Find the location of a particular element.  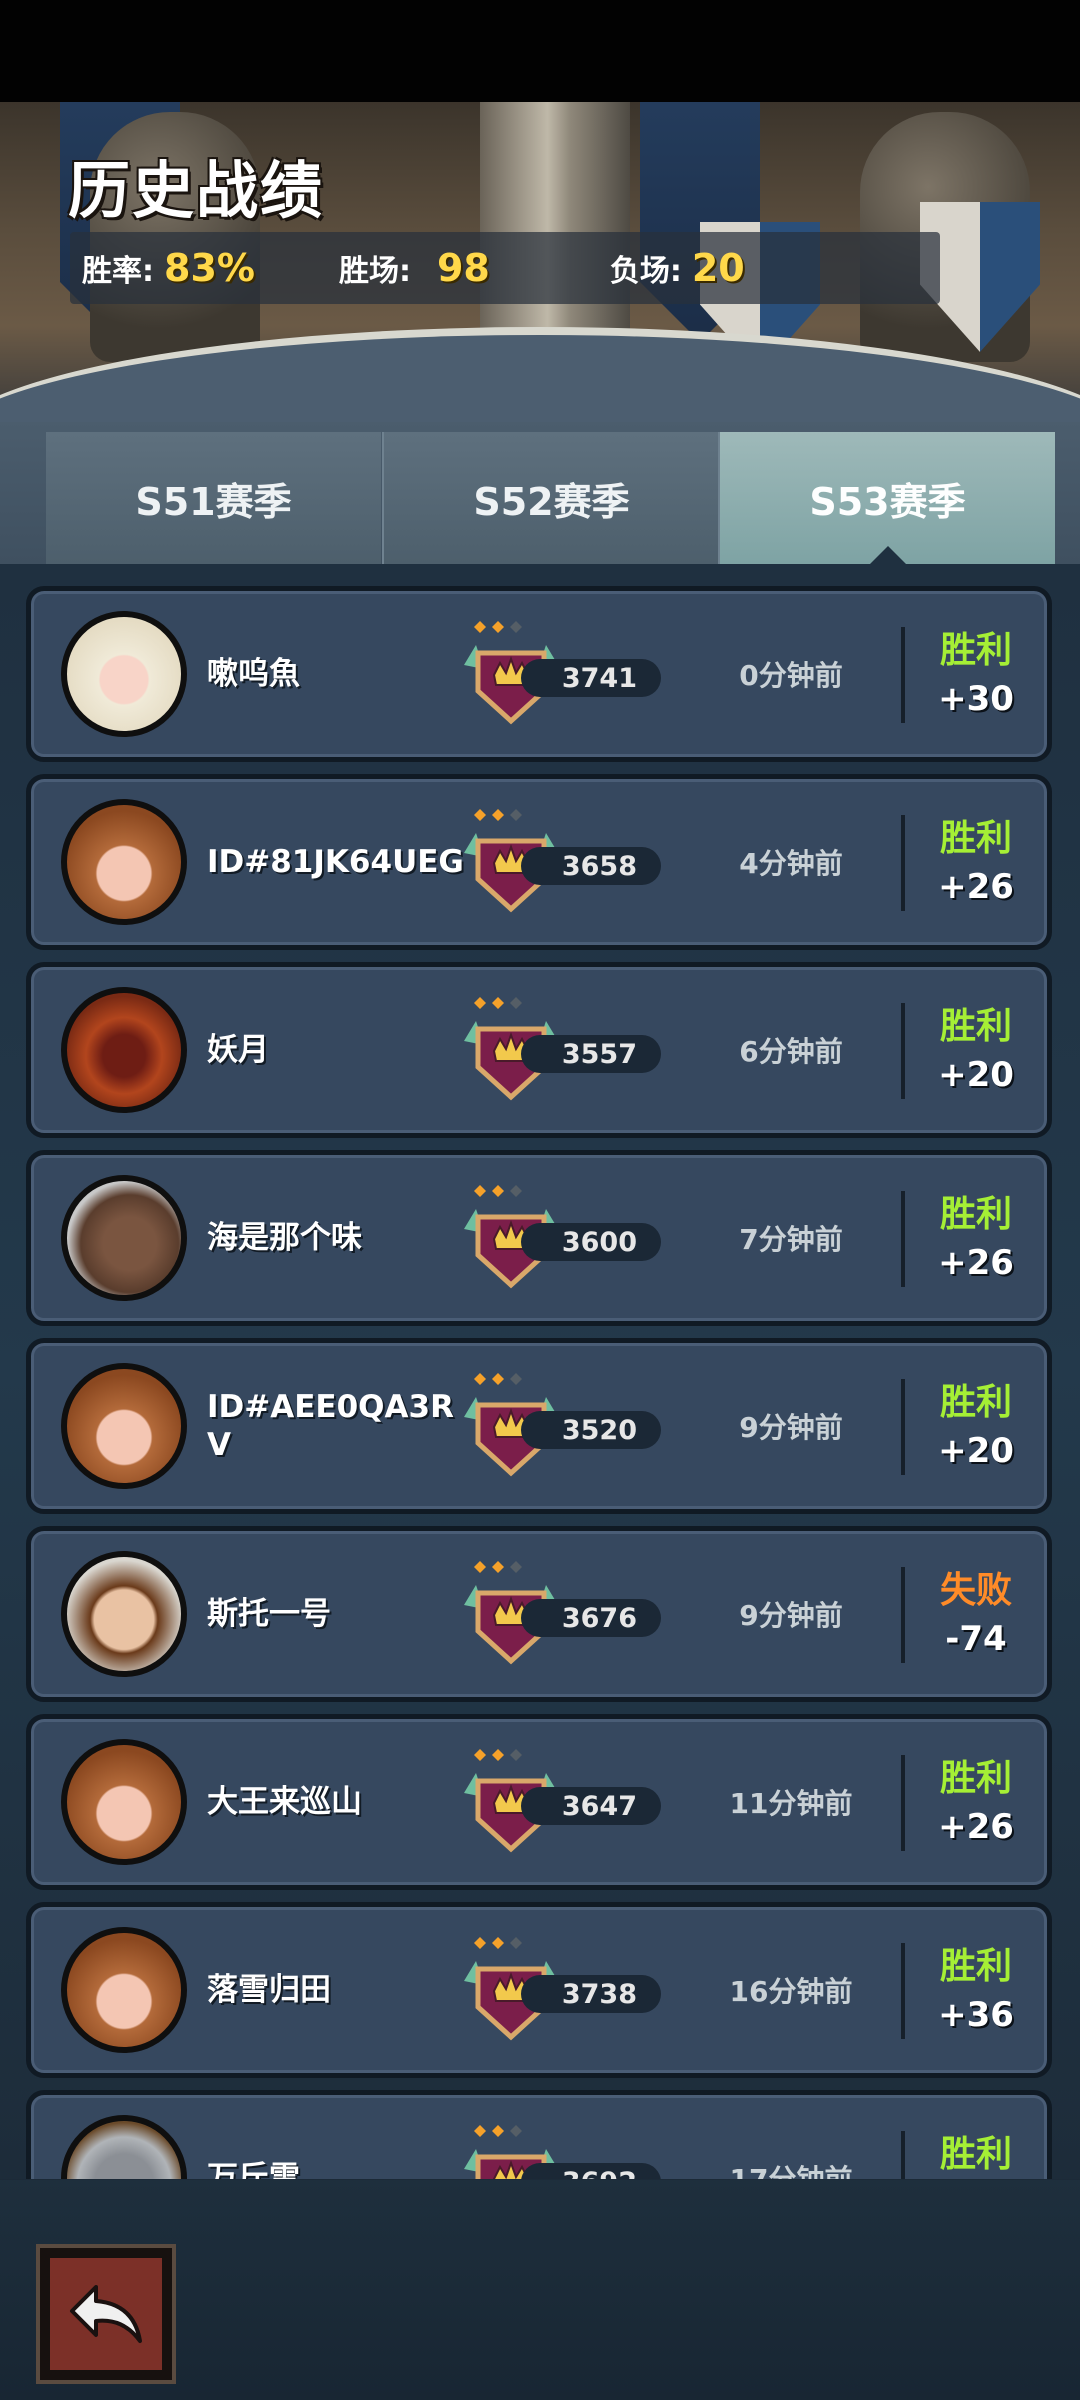

stats-bar: 胜率: 83% 胜场: 98 负场: 20 is located at coordinates (505, 268).